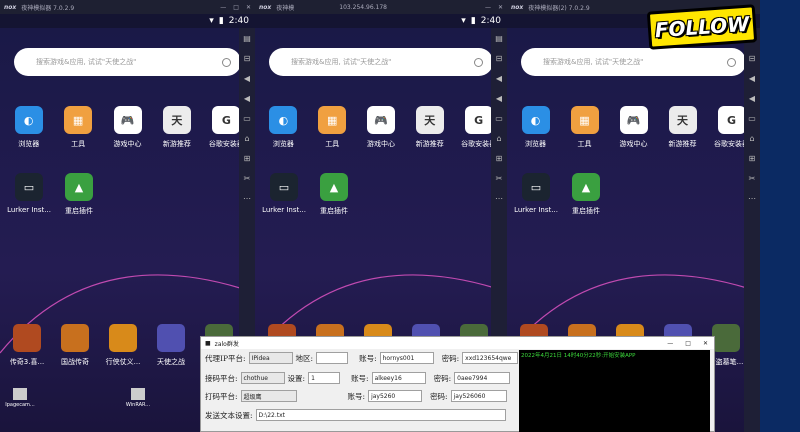 This screenshot has height=432, width=800. What do you see at coordinates (482, 378) in the screenshot?
I see `password-input: 0aee7994` at bounding box center [482, 378].